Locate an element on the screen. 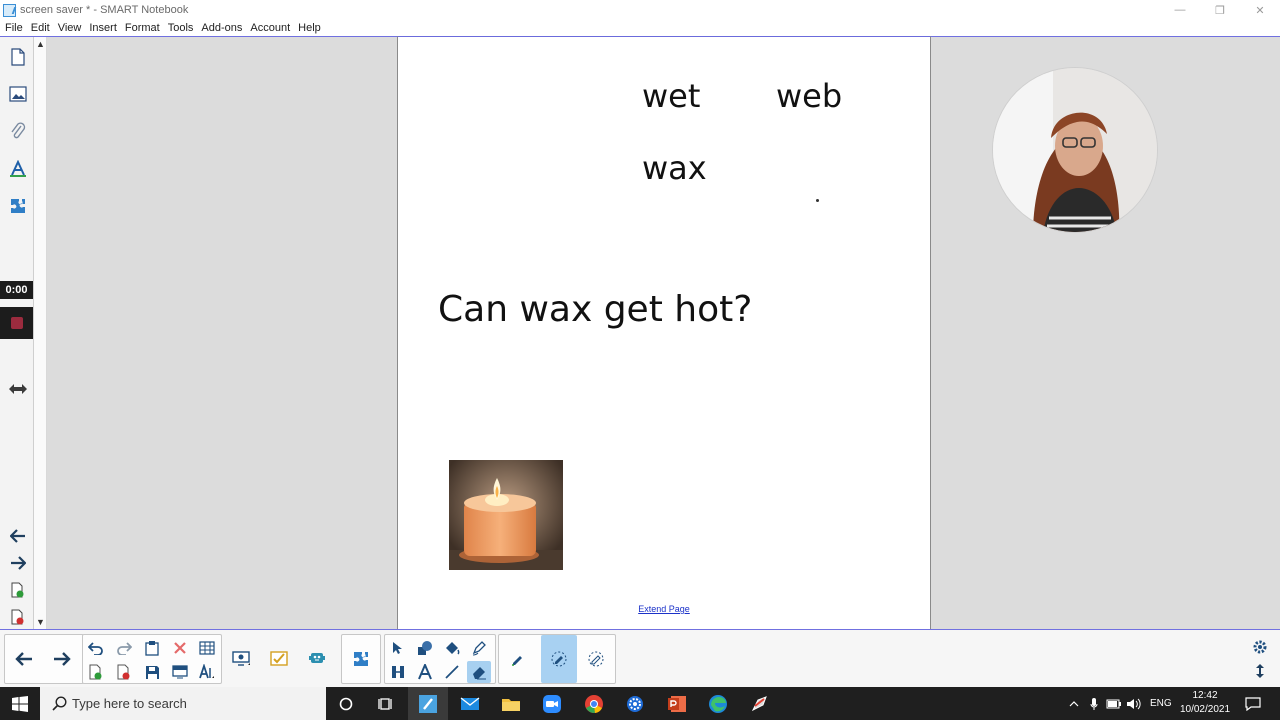 The width and height of the screenshot is (1280, 720). page-question: Can wax get hot? is located at coordinates (595, 309).